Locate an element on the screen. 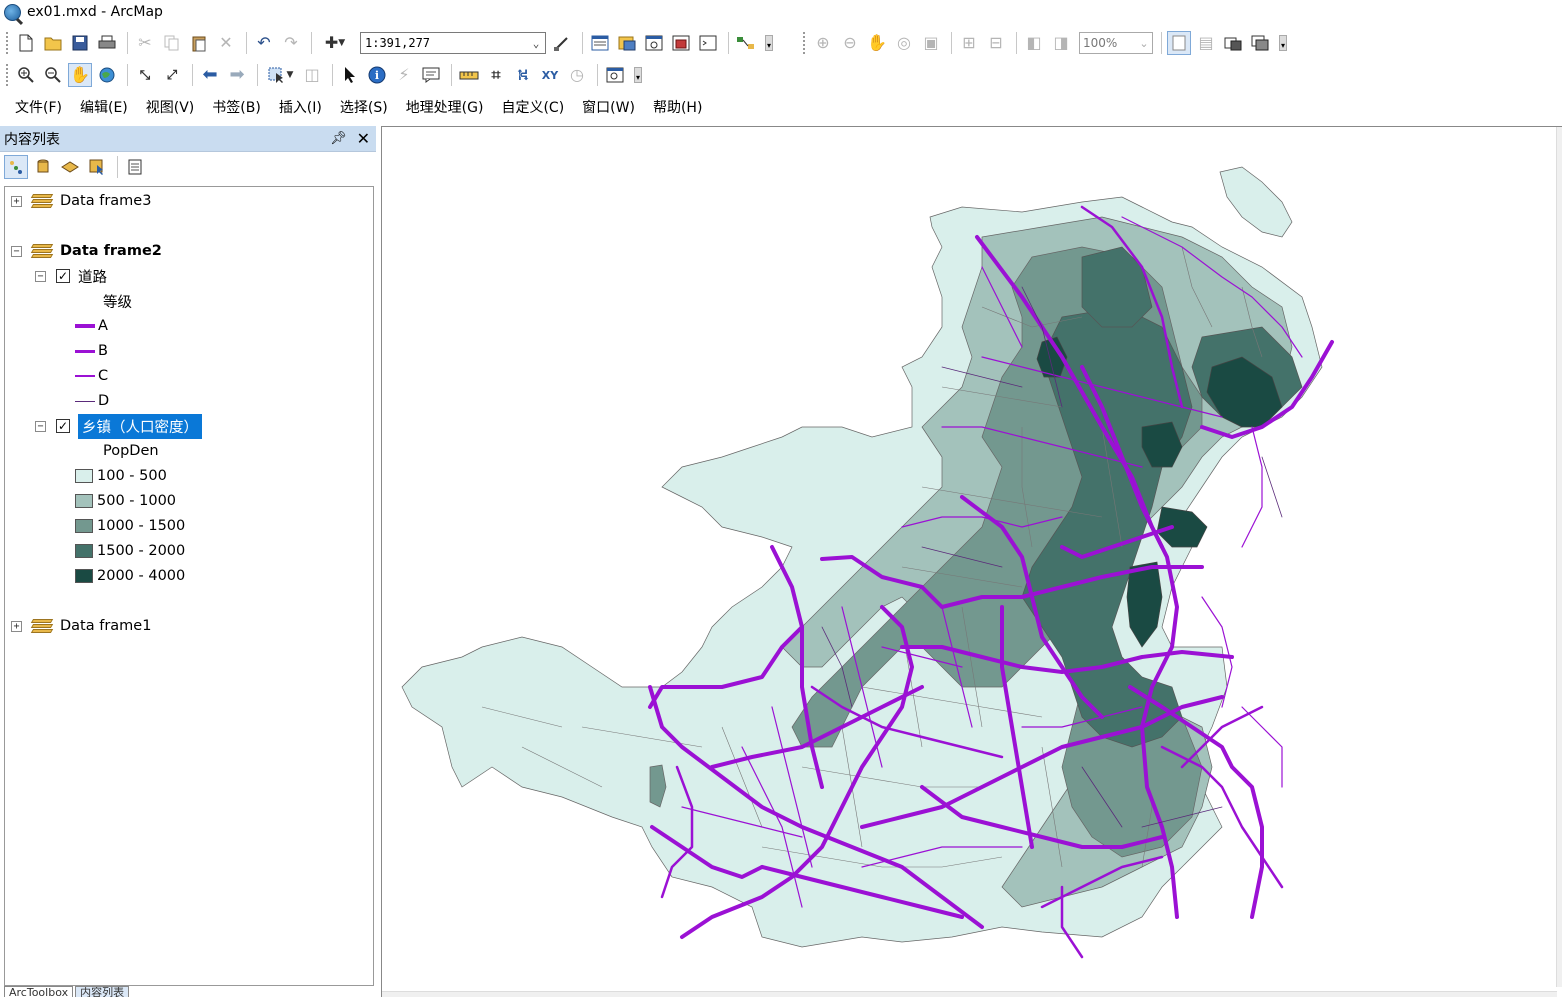 The image size is (1562, 997). select-features-icon: ▼ is located at coordinates (280, 75).